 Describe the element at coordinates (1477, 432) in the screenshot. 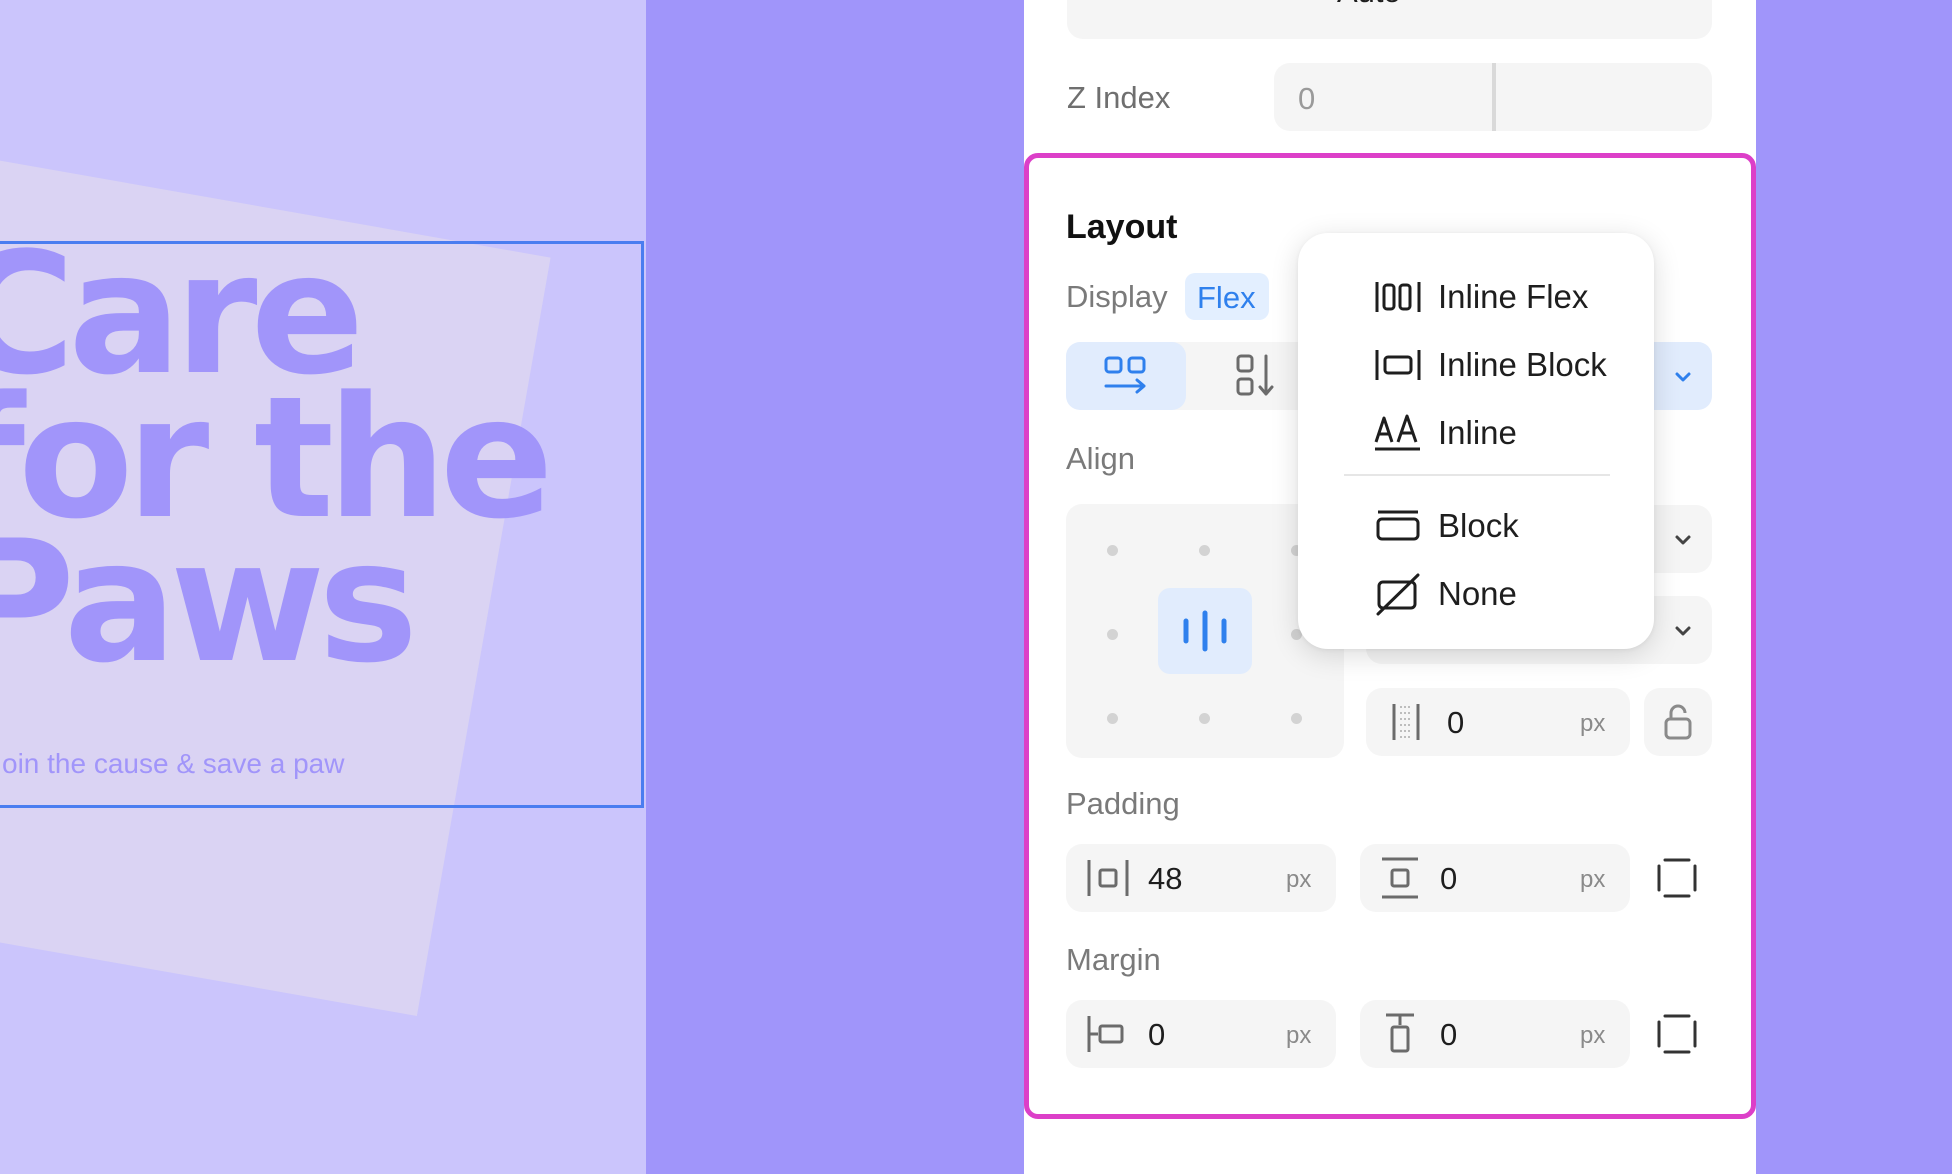

I see `menu-item-label: Inline` at that location.